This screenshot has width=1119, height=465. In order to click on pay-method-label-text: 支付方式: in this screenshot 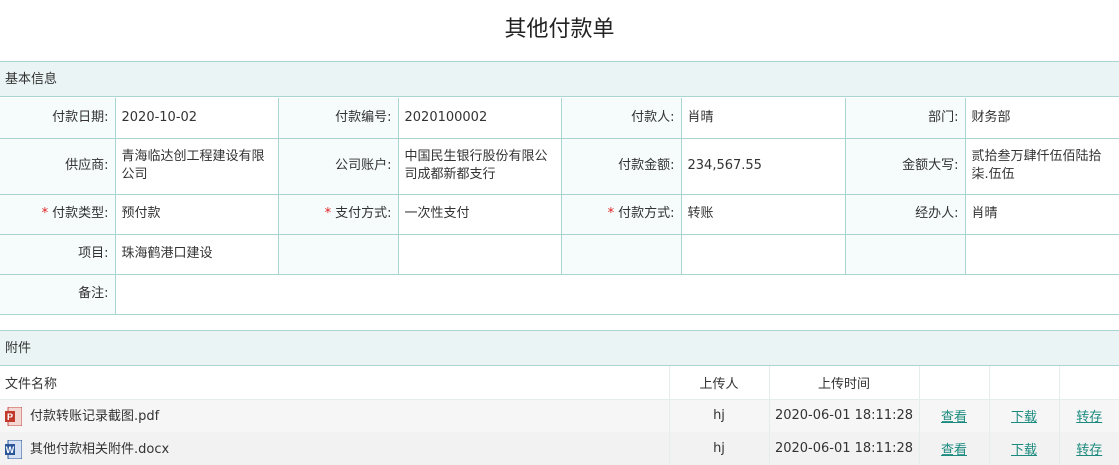, I will do `click(363, 213)`.